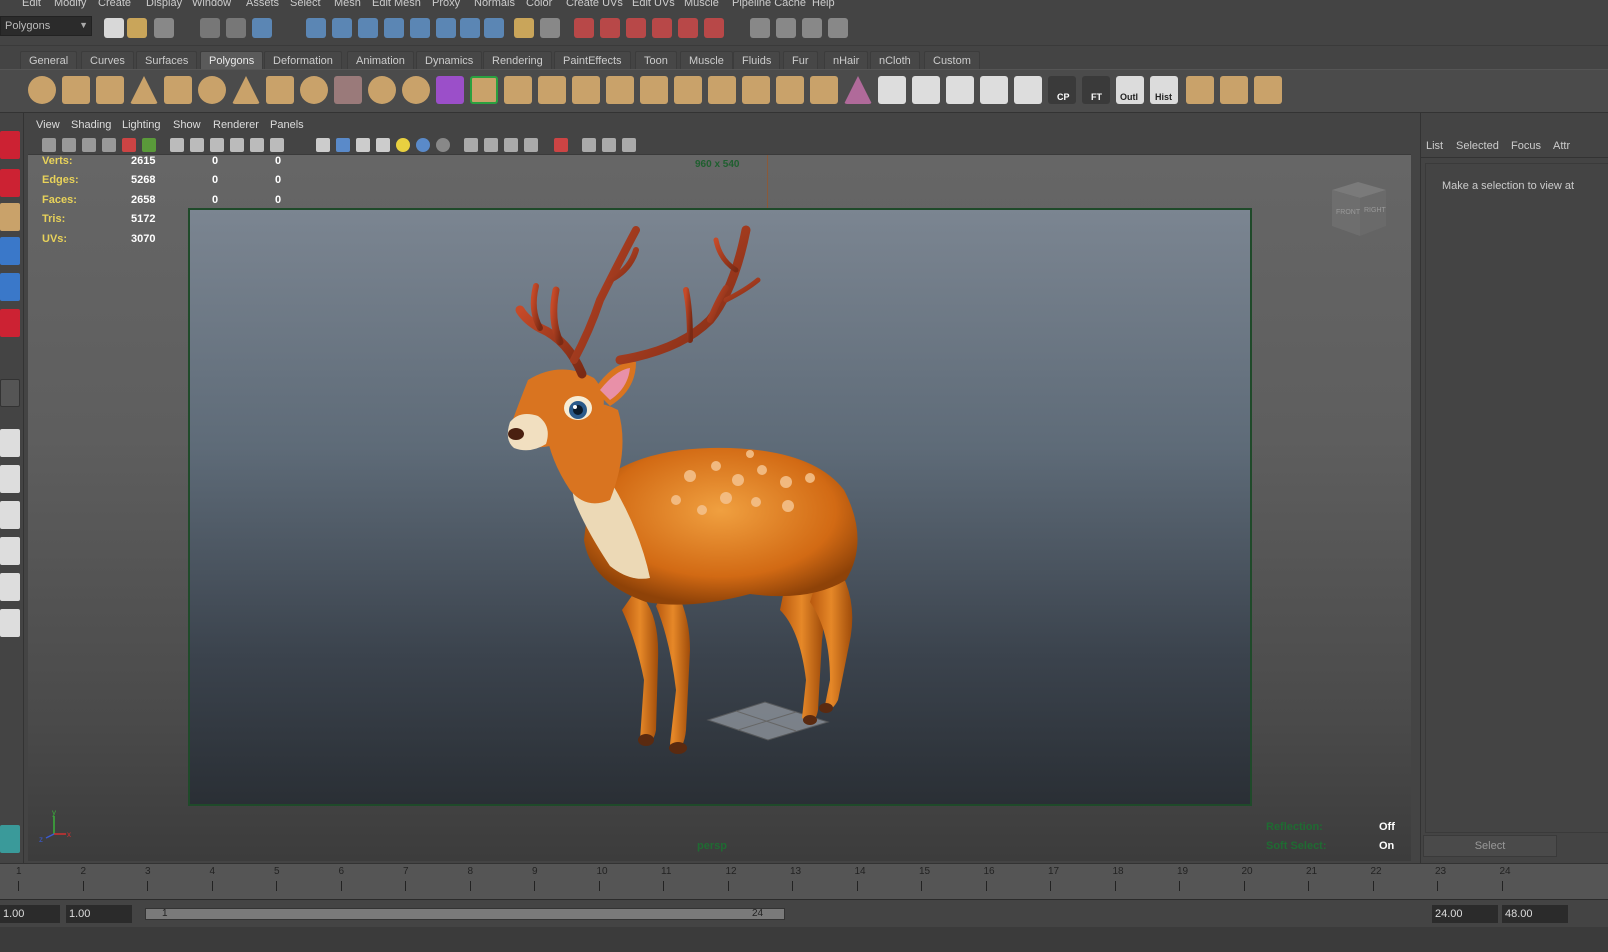  I want to click on menu-pipeline-cache: Pipeline Cache, so click(769, 4).